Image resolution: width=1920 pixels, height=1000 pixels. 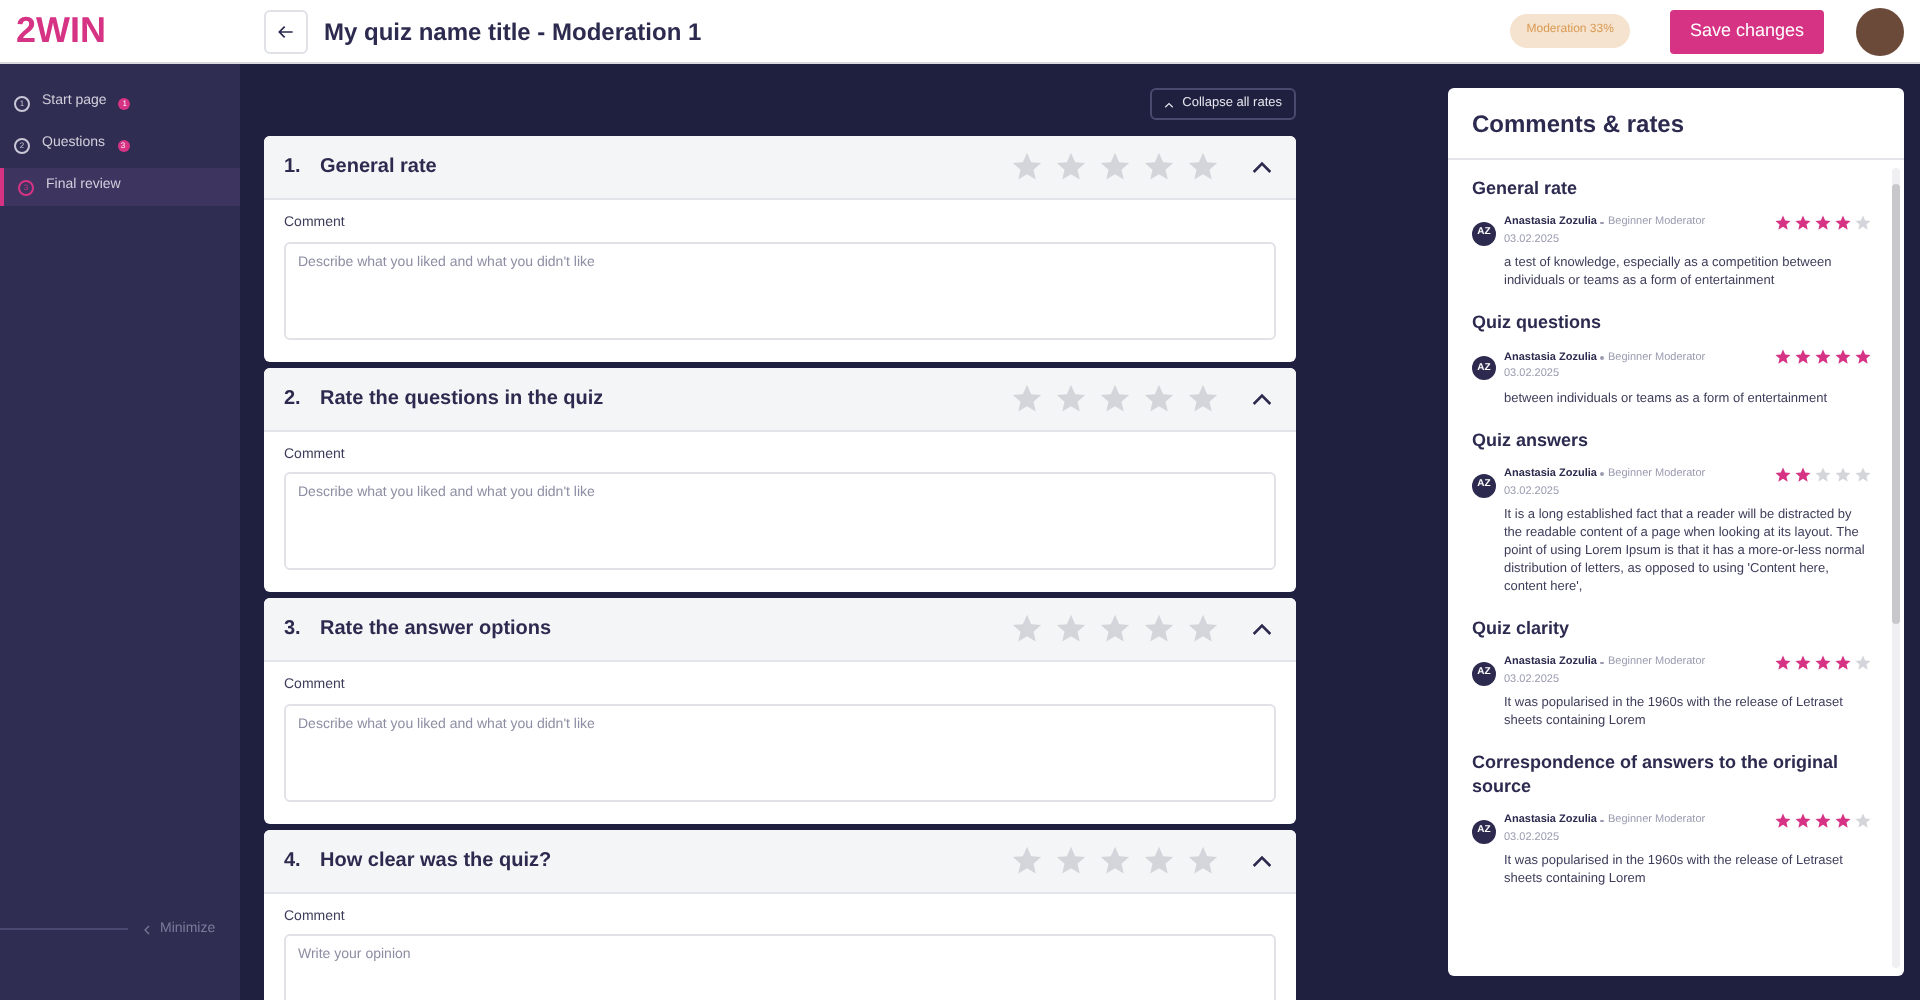 I want to click on rate-title: How clear was the quiz?, so click(x=437, y=861).